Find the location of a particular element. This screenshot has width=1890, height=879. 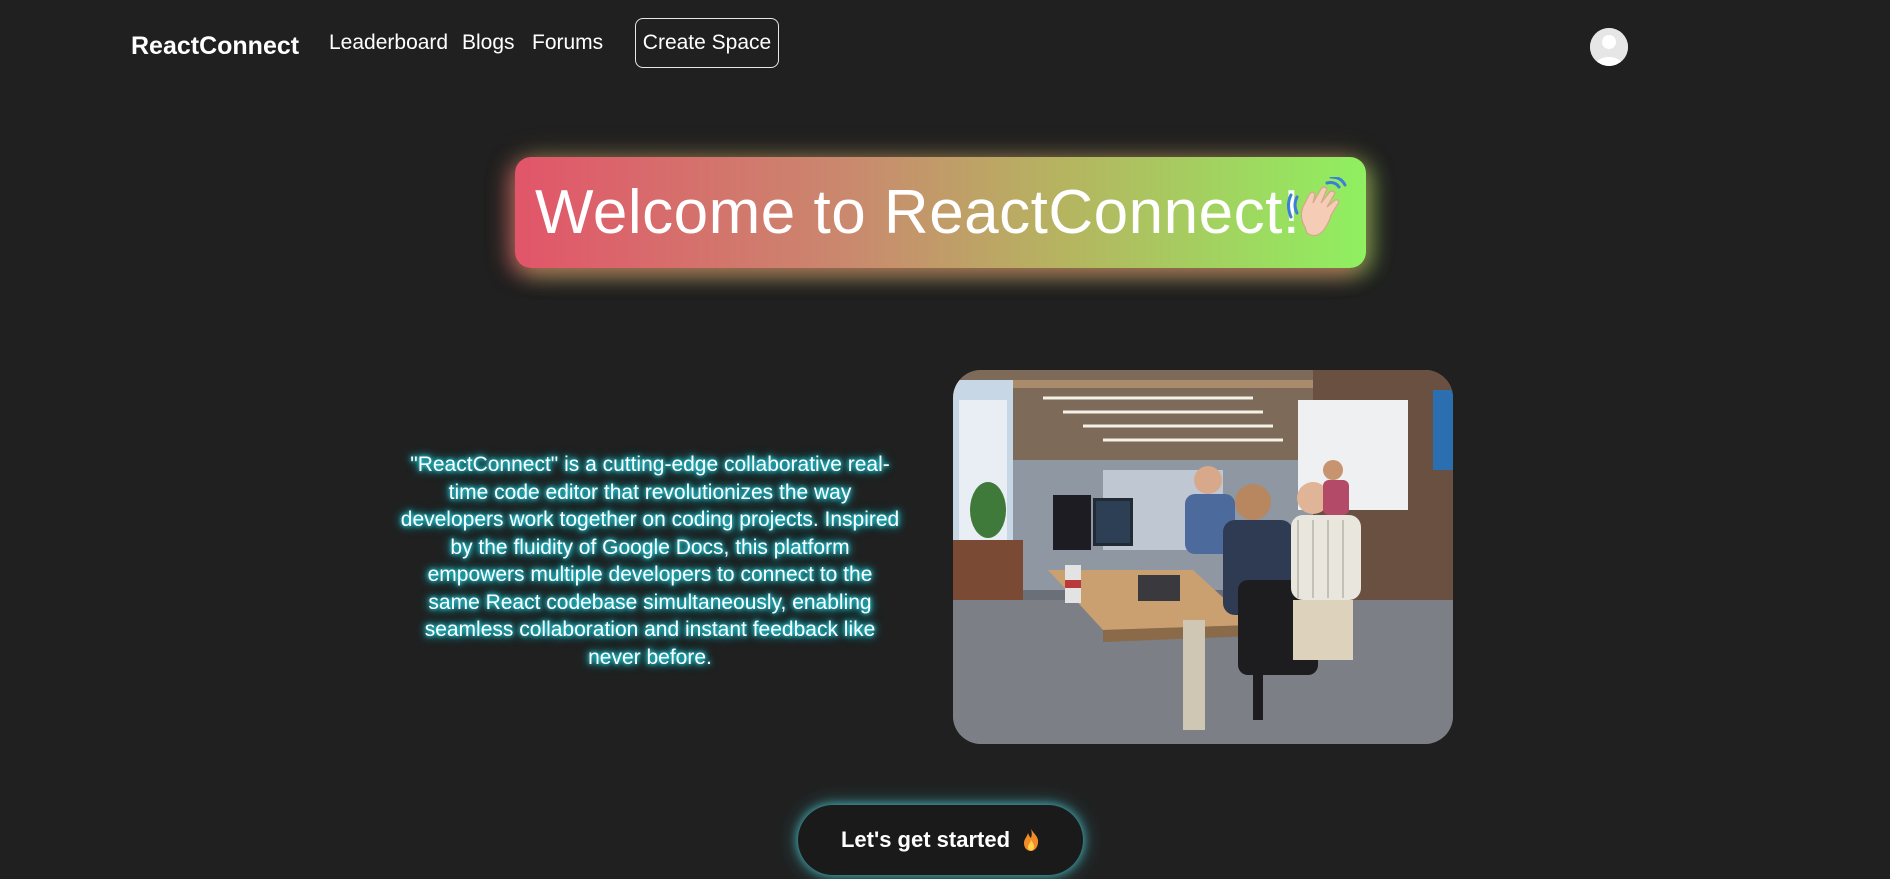

welcome-title: Welcome to ReactConnect! is located at coordinates (918, 212).